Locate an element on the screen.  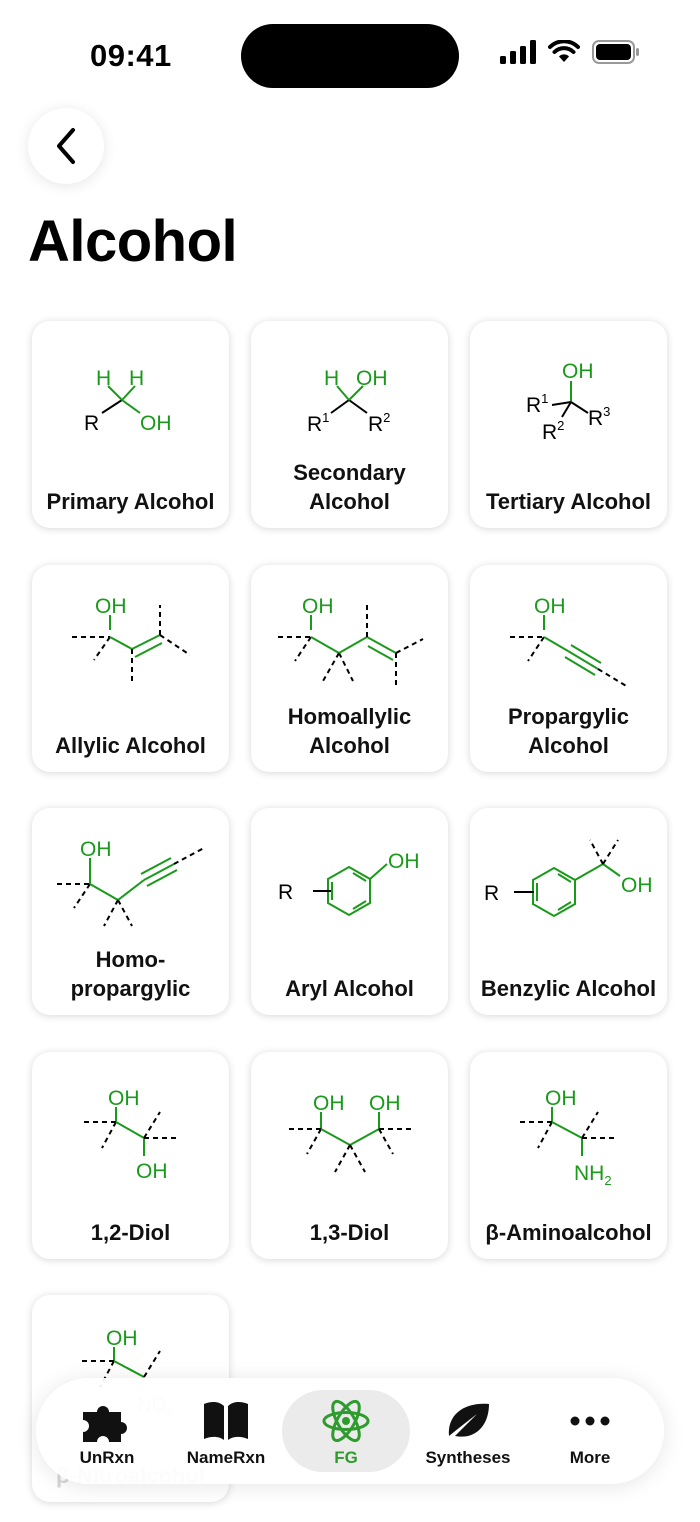
aryl-alcohol-structure: OH R is located at coordinates (349, 883).